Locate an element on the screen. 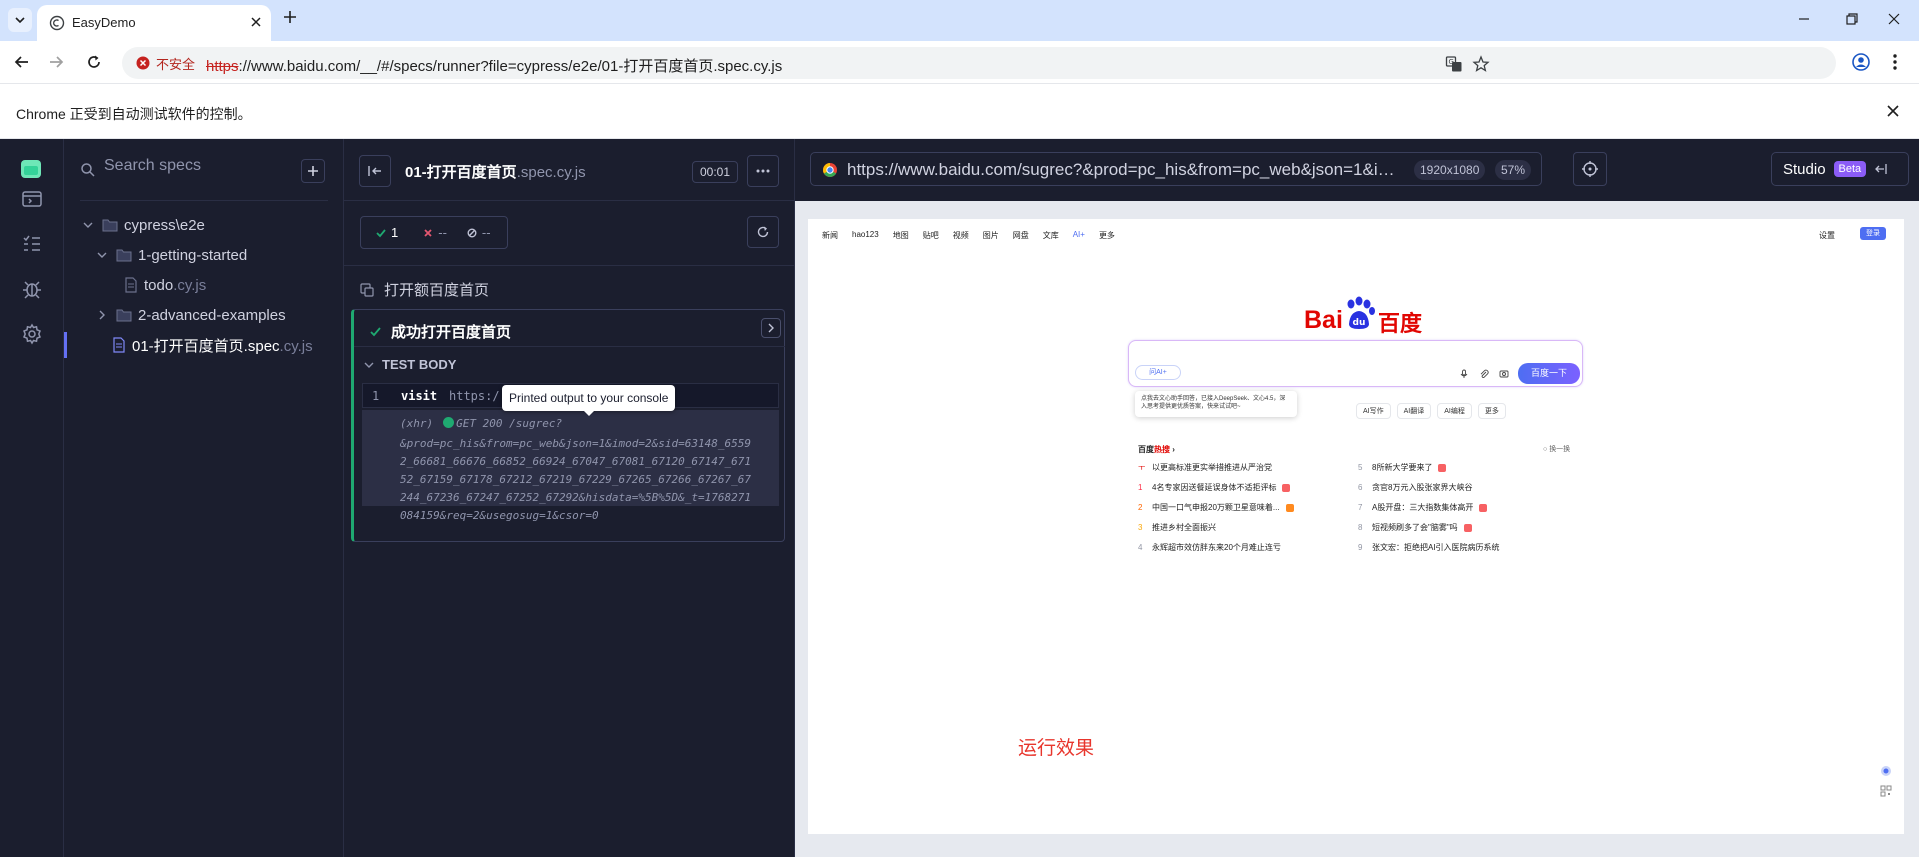  baidu-nav-link: hao123 is located at coordinates (865, 235).